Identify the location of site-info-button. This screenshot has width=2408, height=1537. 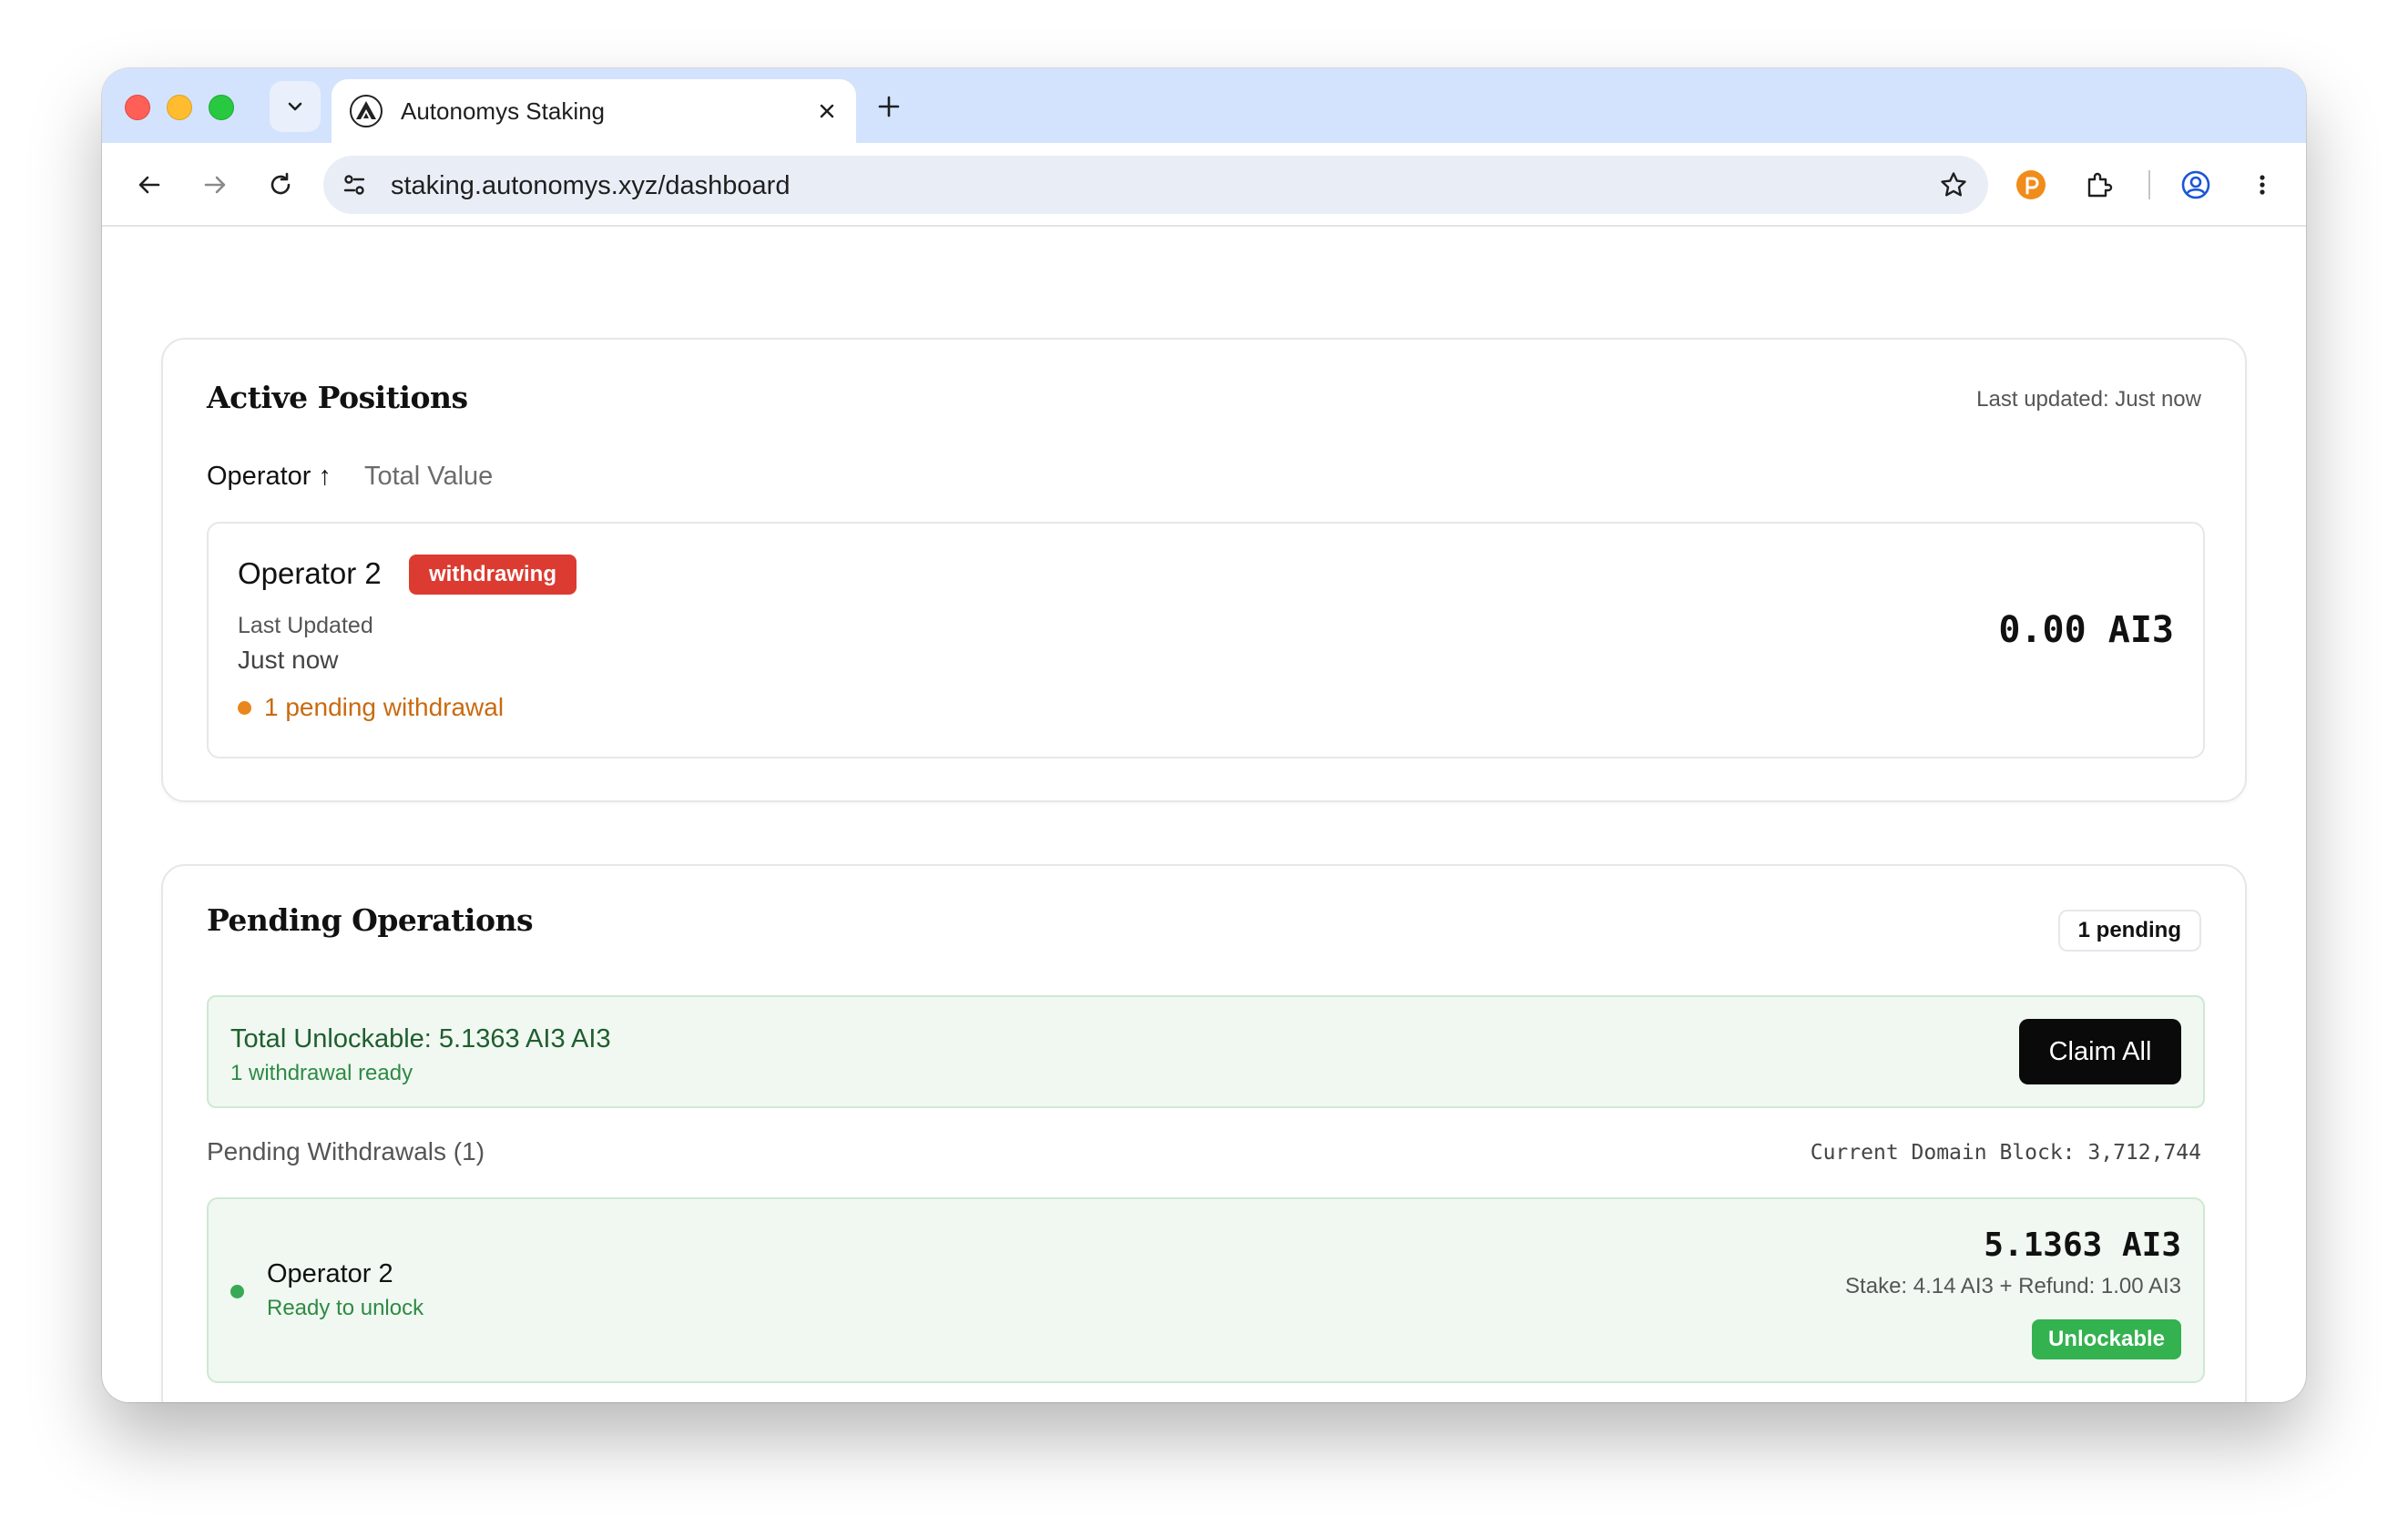
(354, 185).